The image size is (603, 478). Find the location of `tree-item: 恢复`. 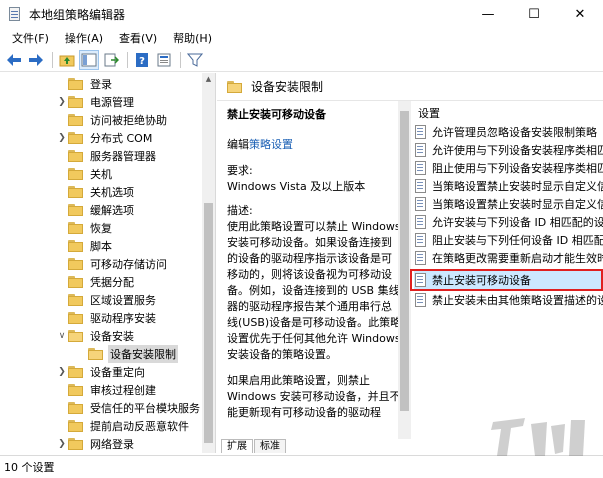

tree-item: 恢复 is located at coordinates (85, 228).